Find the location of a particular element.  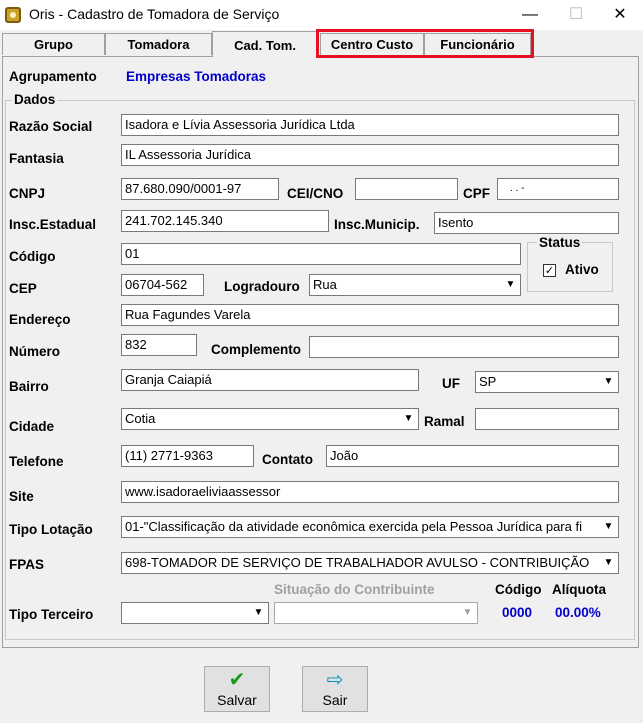

codigo-label: Código is located at coordinates (32, 256).